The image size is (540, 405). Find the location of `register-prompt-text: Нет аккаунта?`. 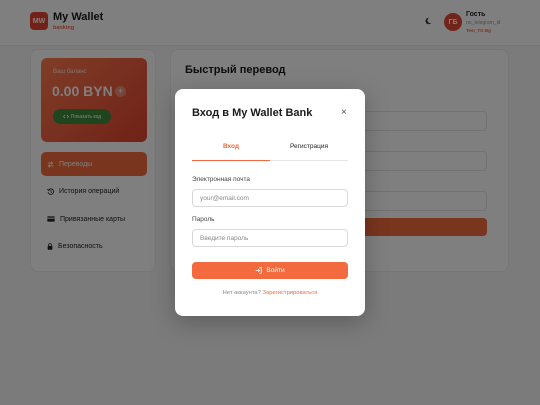

register-prompt-text: Нет аккаунта? is located at coordinates (241, 293).